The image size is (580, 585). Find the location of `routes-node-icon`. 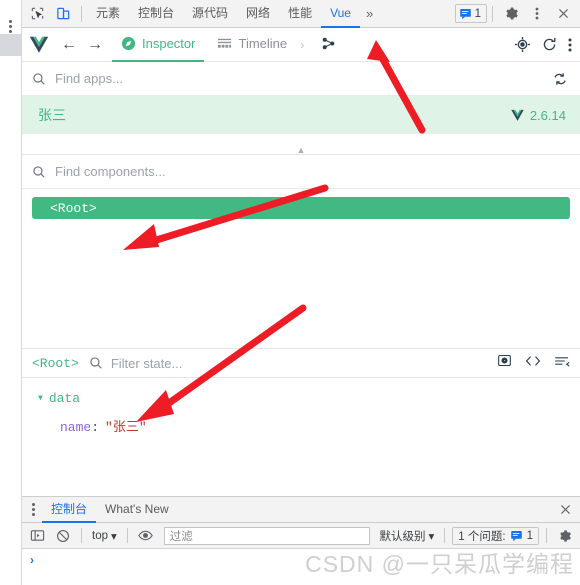

routes-node-icon is located at coordinates (328, 43).